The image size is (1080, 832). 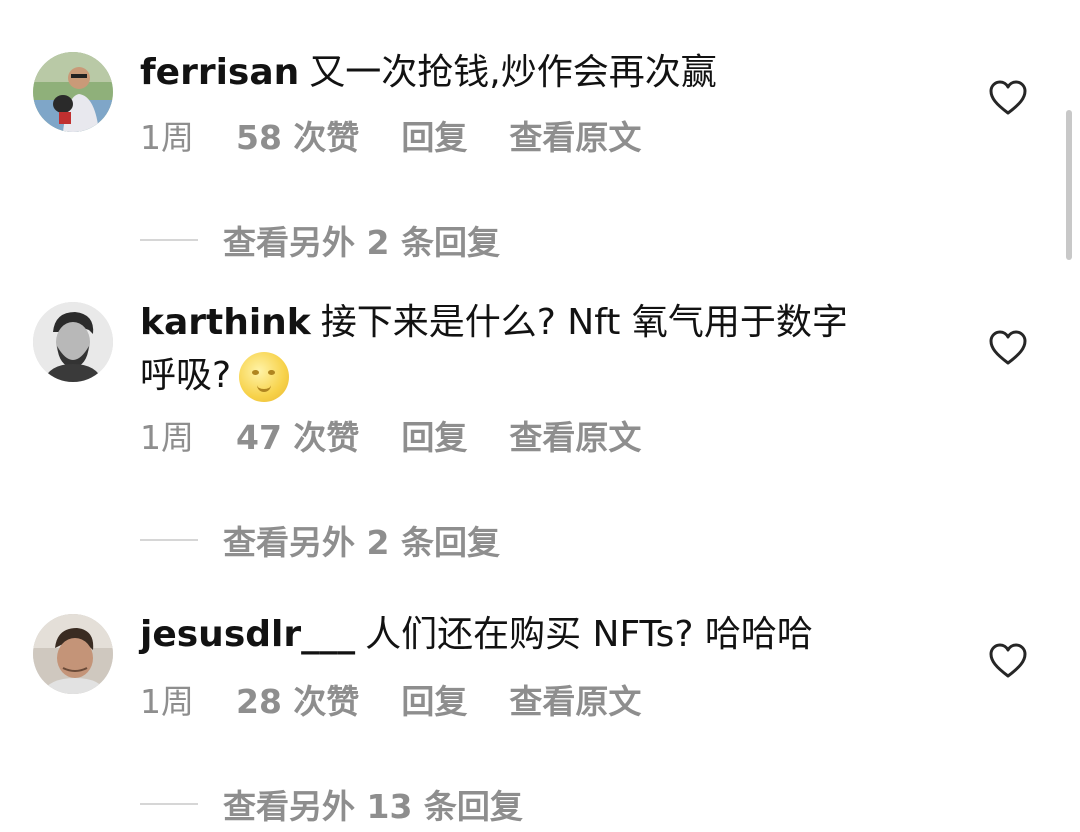 I want to click on comment-text-line-2: 呼吸?, so click(x=215, y=376).